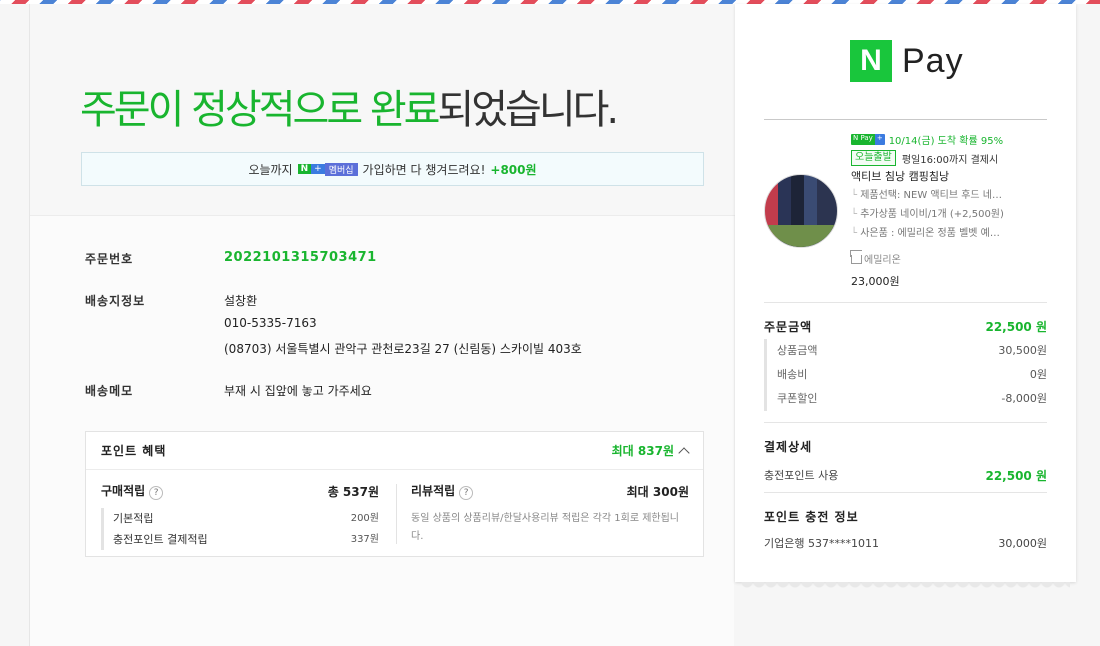 The height and width of the screenshot is (646, 1100). Describe the element at coordinates (856, 259) in the screenshot. I see `store-icon` at that location.